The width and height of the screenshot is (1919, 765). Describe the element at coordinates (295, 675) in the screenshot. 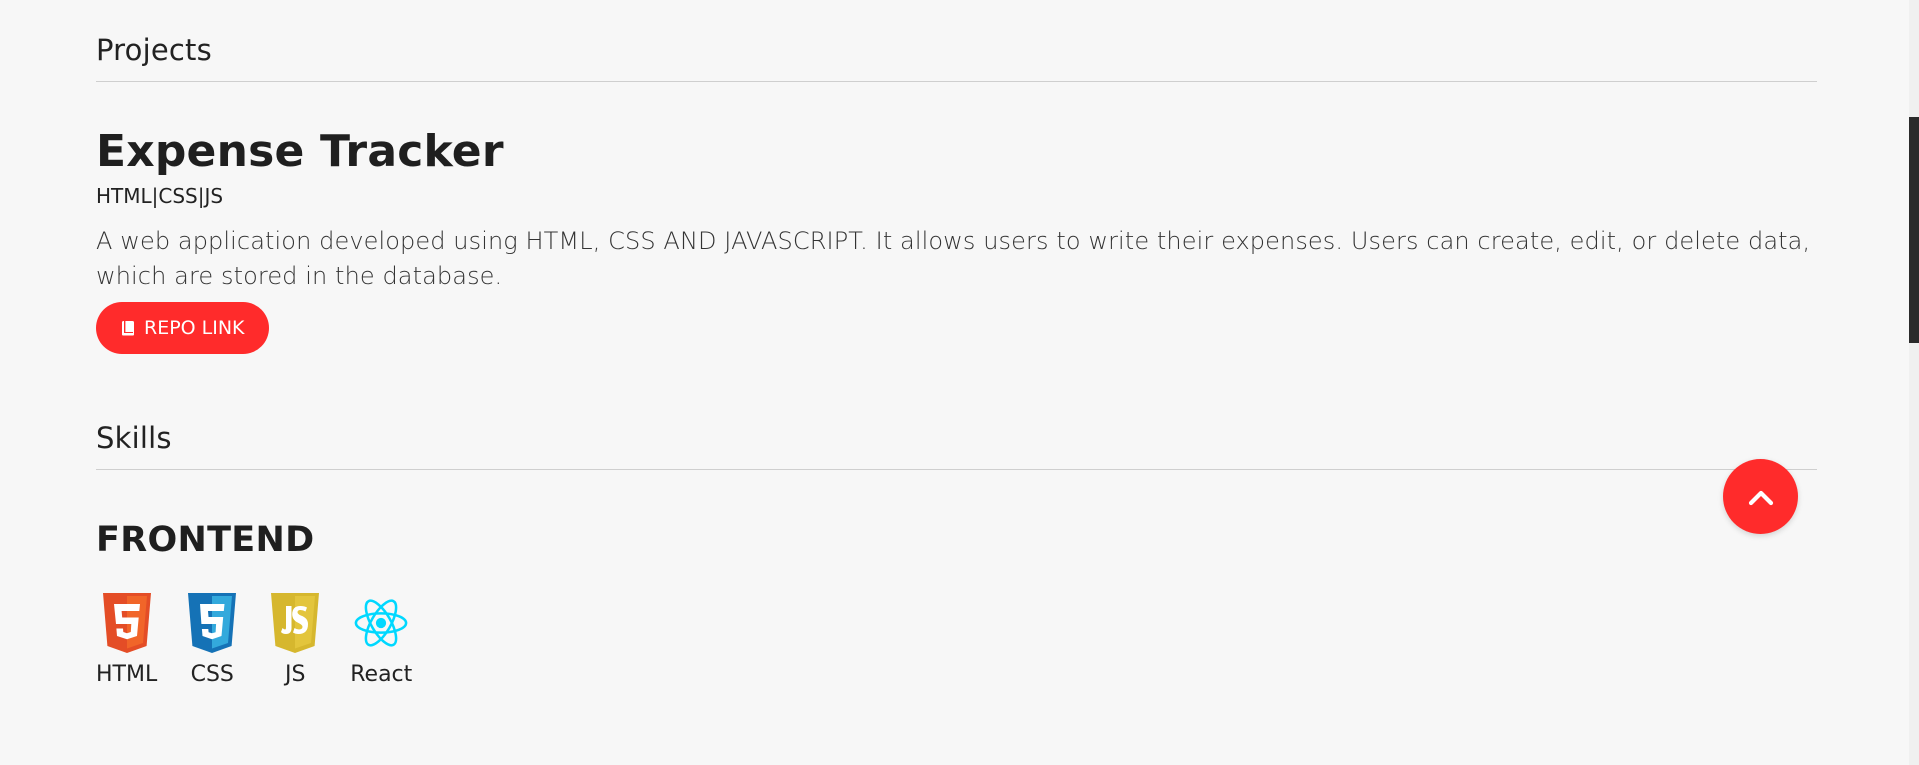

I see `skill-label: JS` at that location.